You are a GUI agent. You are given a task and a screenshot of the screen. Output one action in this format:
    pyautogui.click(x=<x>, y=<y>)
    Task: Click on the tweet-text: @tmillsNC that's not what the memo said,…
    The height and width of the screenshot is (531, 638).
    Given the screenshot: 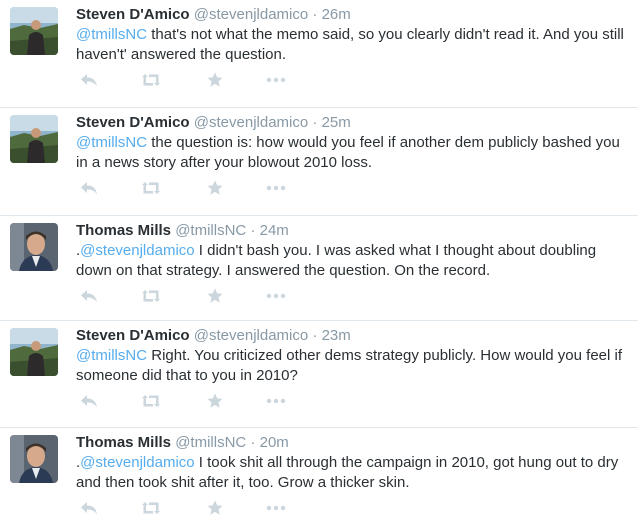 What is the action you would take?
    pyautogui.click(x=354, y=45)
    